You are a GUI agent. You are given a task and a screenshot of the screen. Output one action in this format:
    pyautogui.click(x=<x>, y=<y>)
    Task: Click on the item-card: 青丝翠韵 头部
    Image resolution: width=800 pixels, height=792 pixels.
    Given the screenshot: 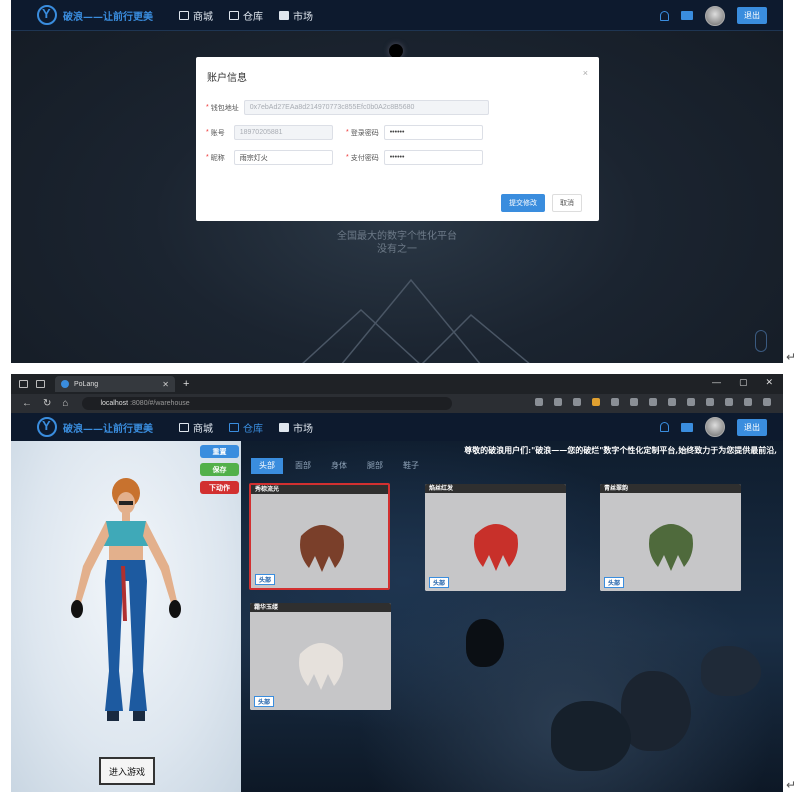 What is the action you would take?
    pyautogui.click(x=670, y=537)
    